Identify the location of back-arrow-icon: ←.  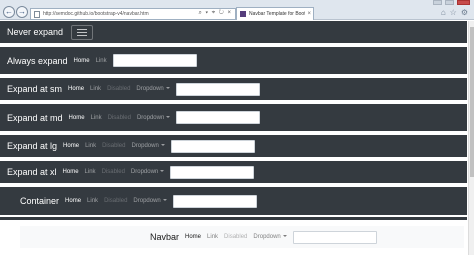
(9, 12).